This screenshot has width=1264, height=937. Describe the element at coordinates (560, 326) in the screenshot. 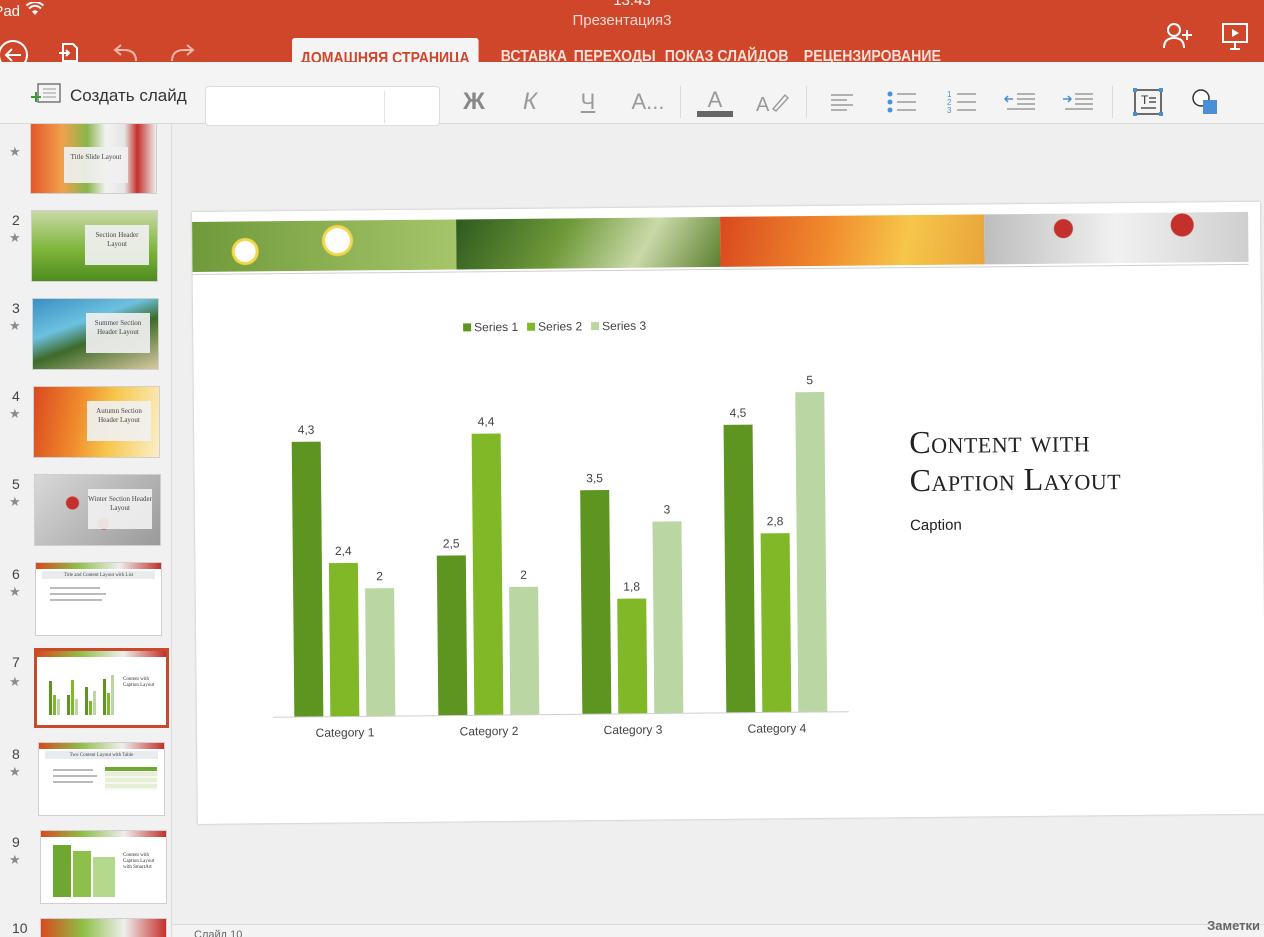

I see `legend-label: Series 2` at that location.